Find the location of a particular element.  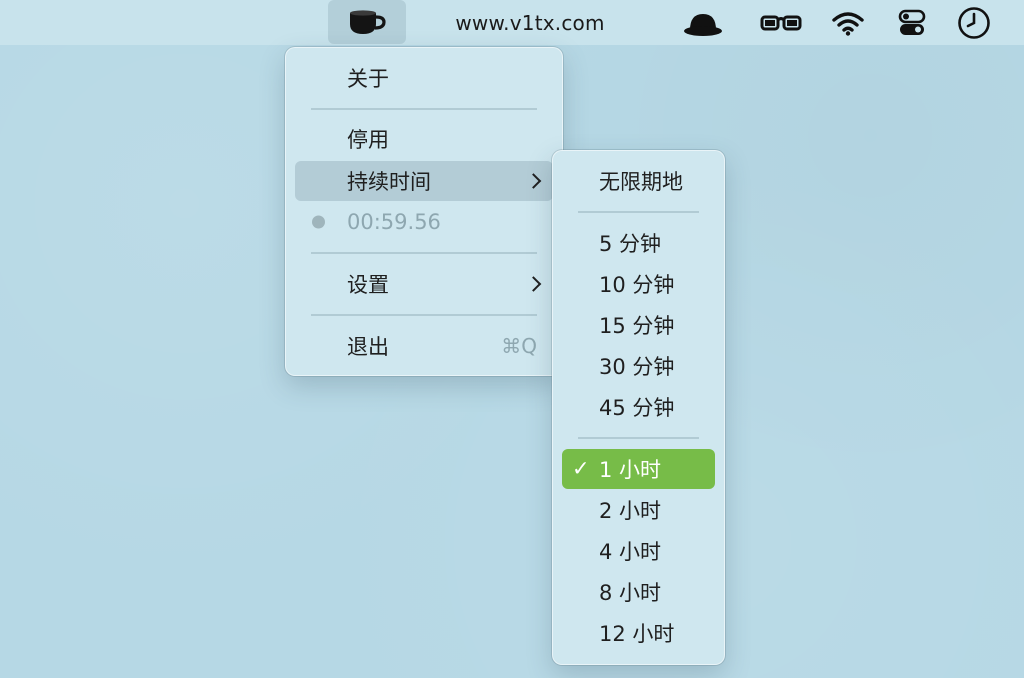

menu-item-label: 12 小时 is located at coordinates (637, 634).